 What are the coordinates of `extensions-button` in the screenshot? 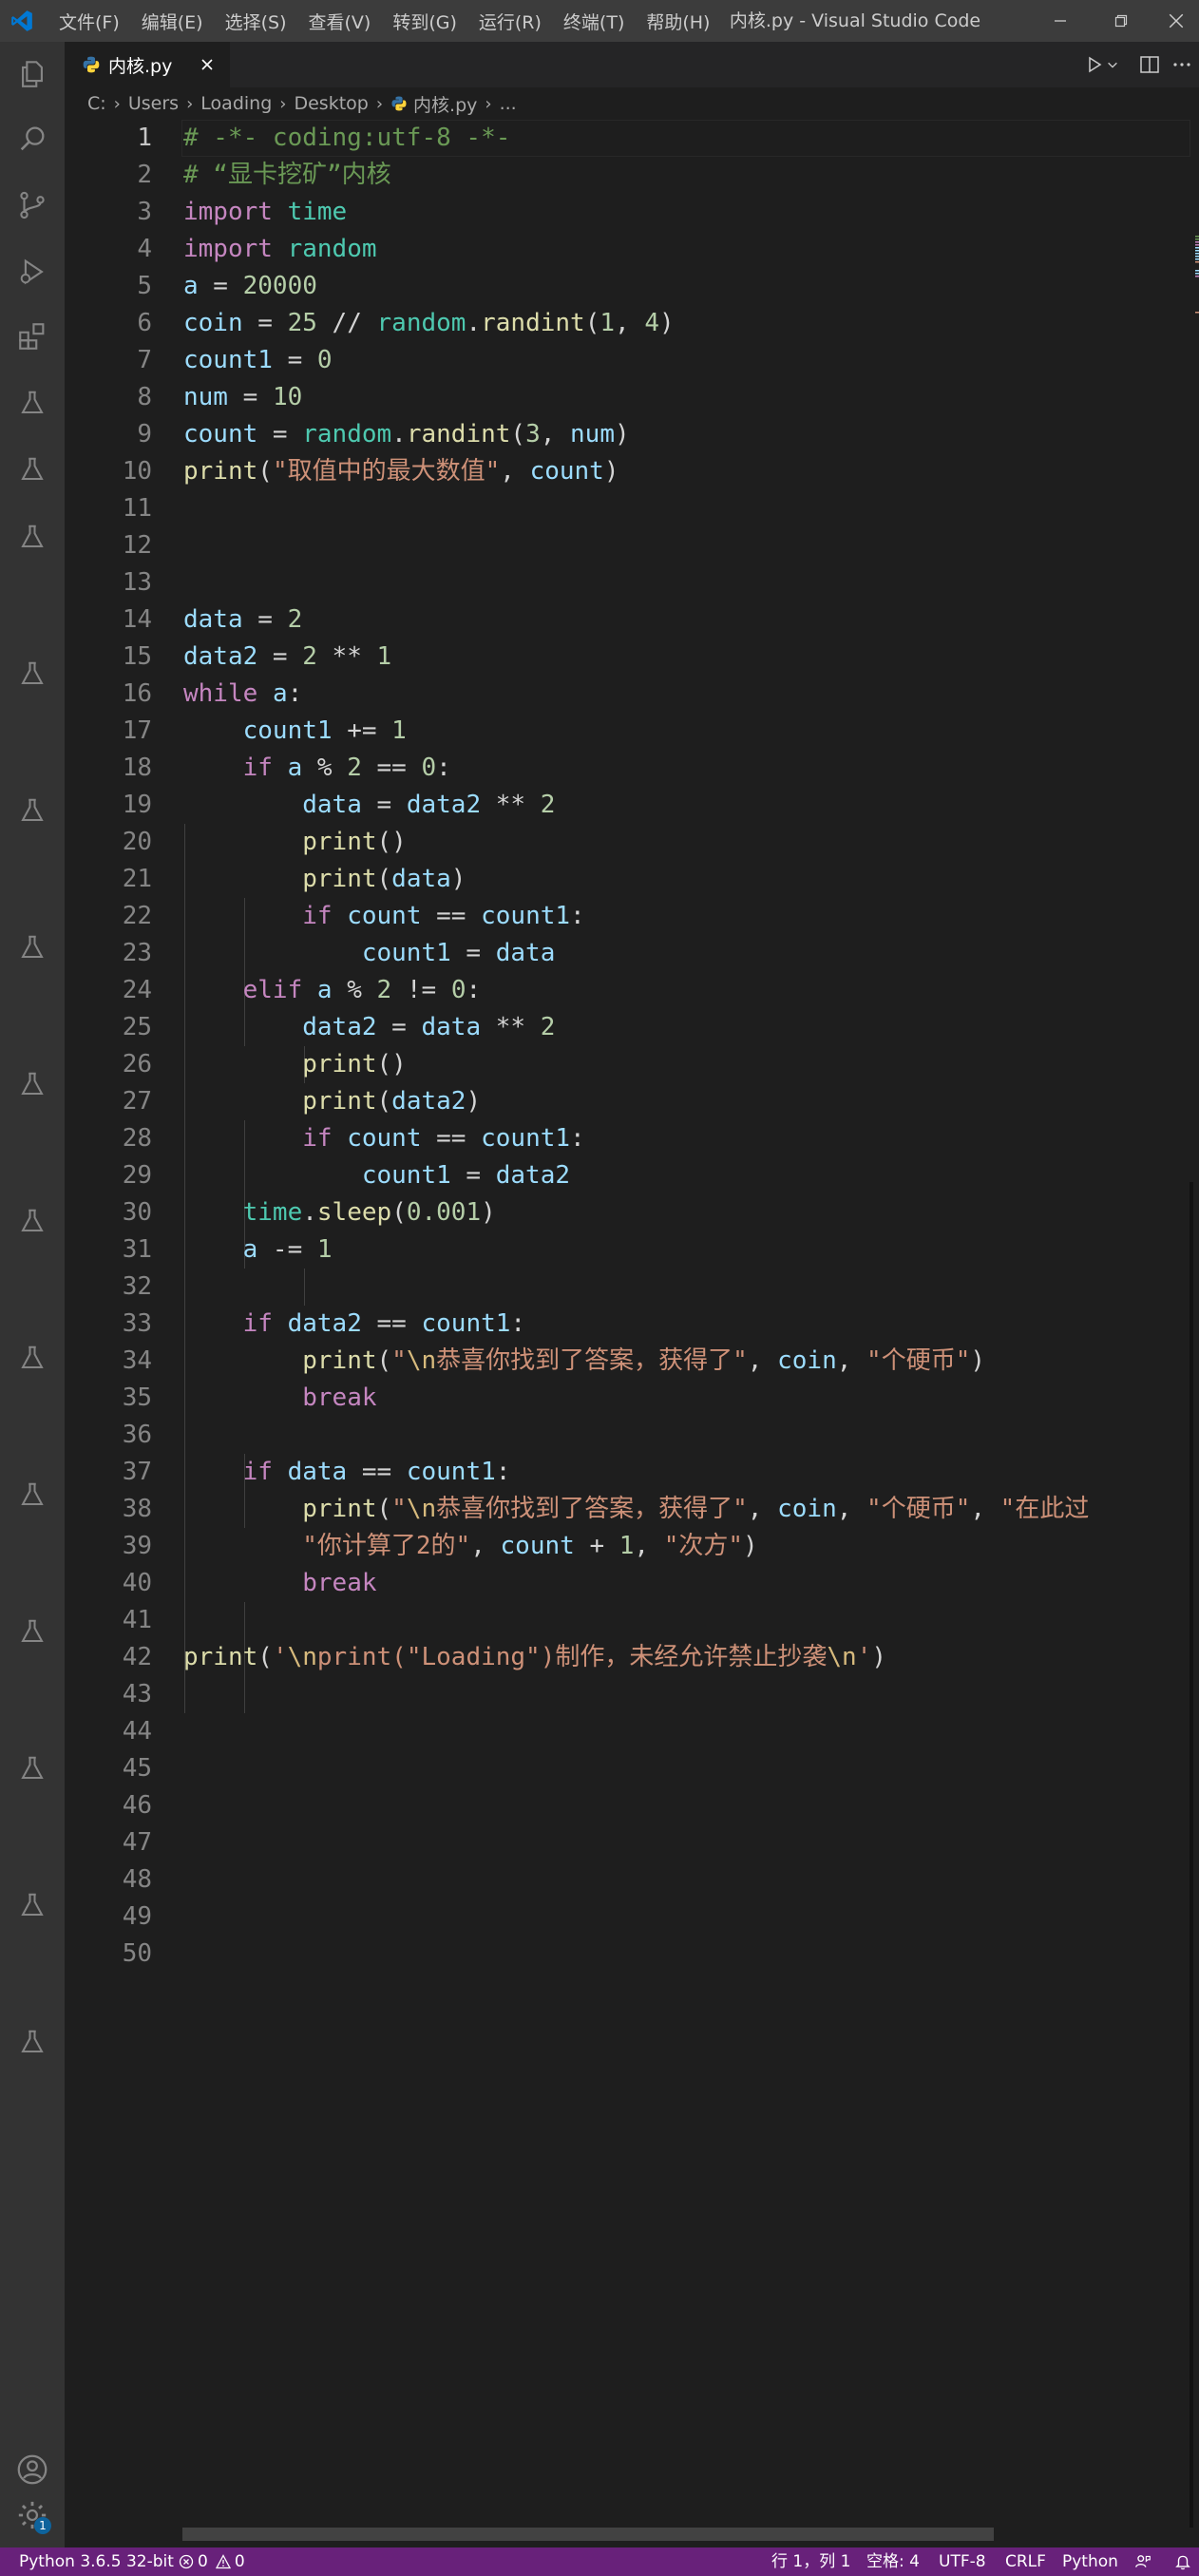 It's located at (32, 336).